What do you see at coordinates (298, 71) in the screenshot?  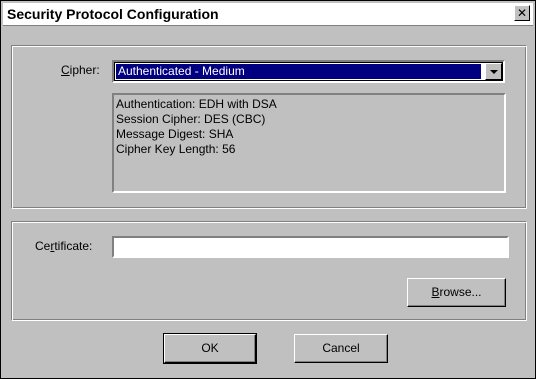 I see `cipher-selected-value: Authenticated - Medium` at bounding box center [298, 71].